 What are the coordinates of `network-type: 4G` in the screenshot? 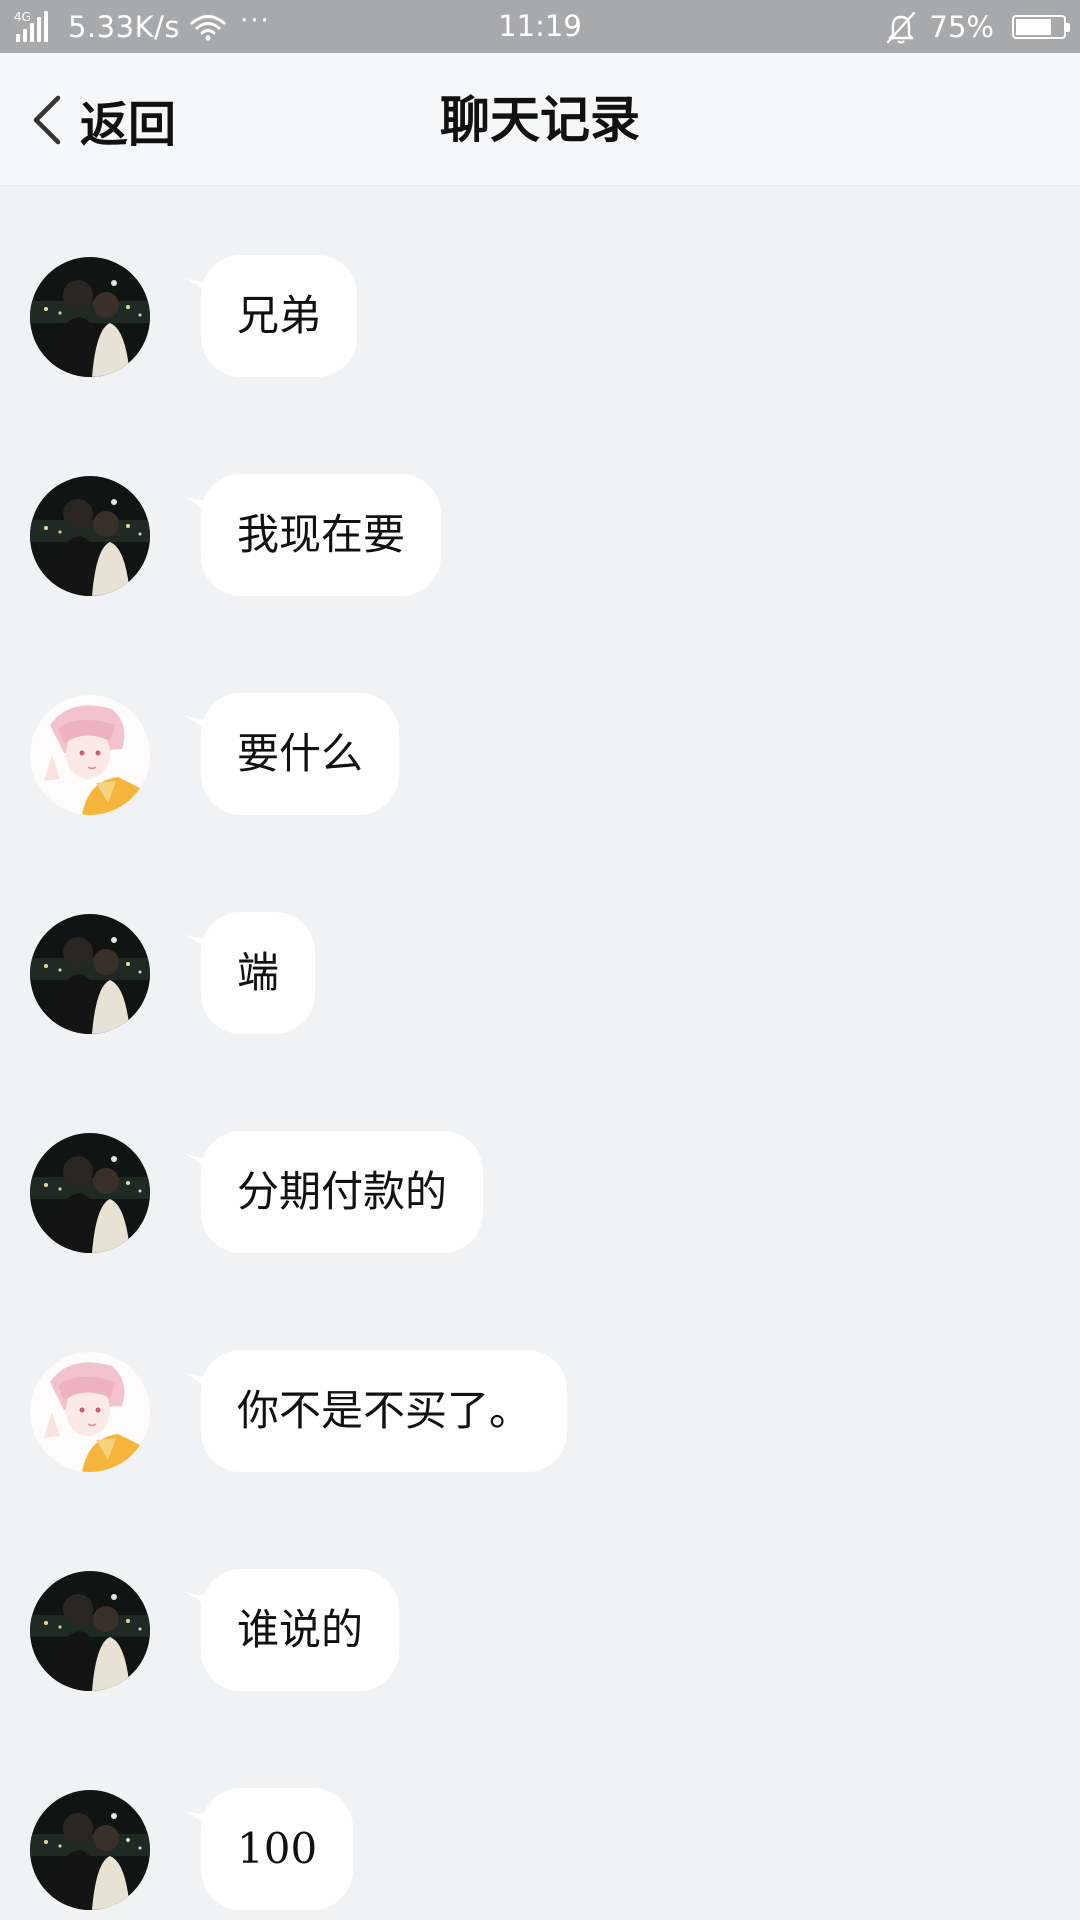 It's located at (22, 16).